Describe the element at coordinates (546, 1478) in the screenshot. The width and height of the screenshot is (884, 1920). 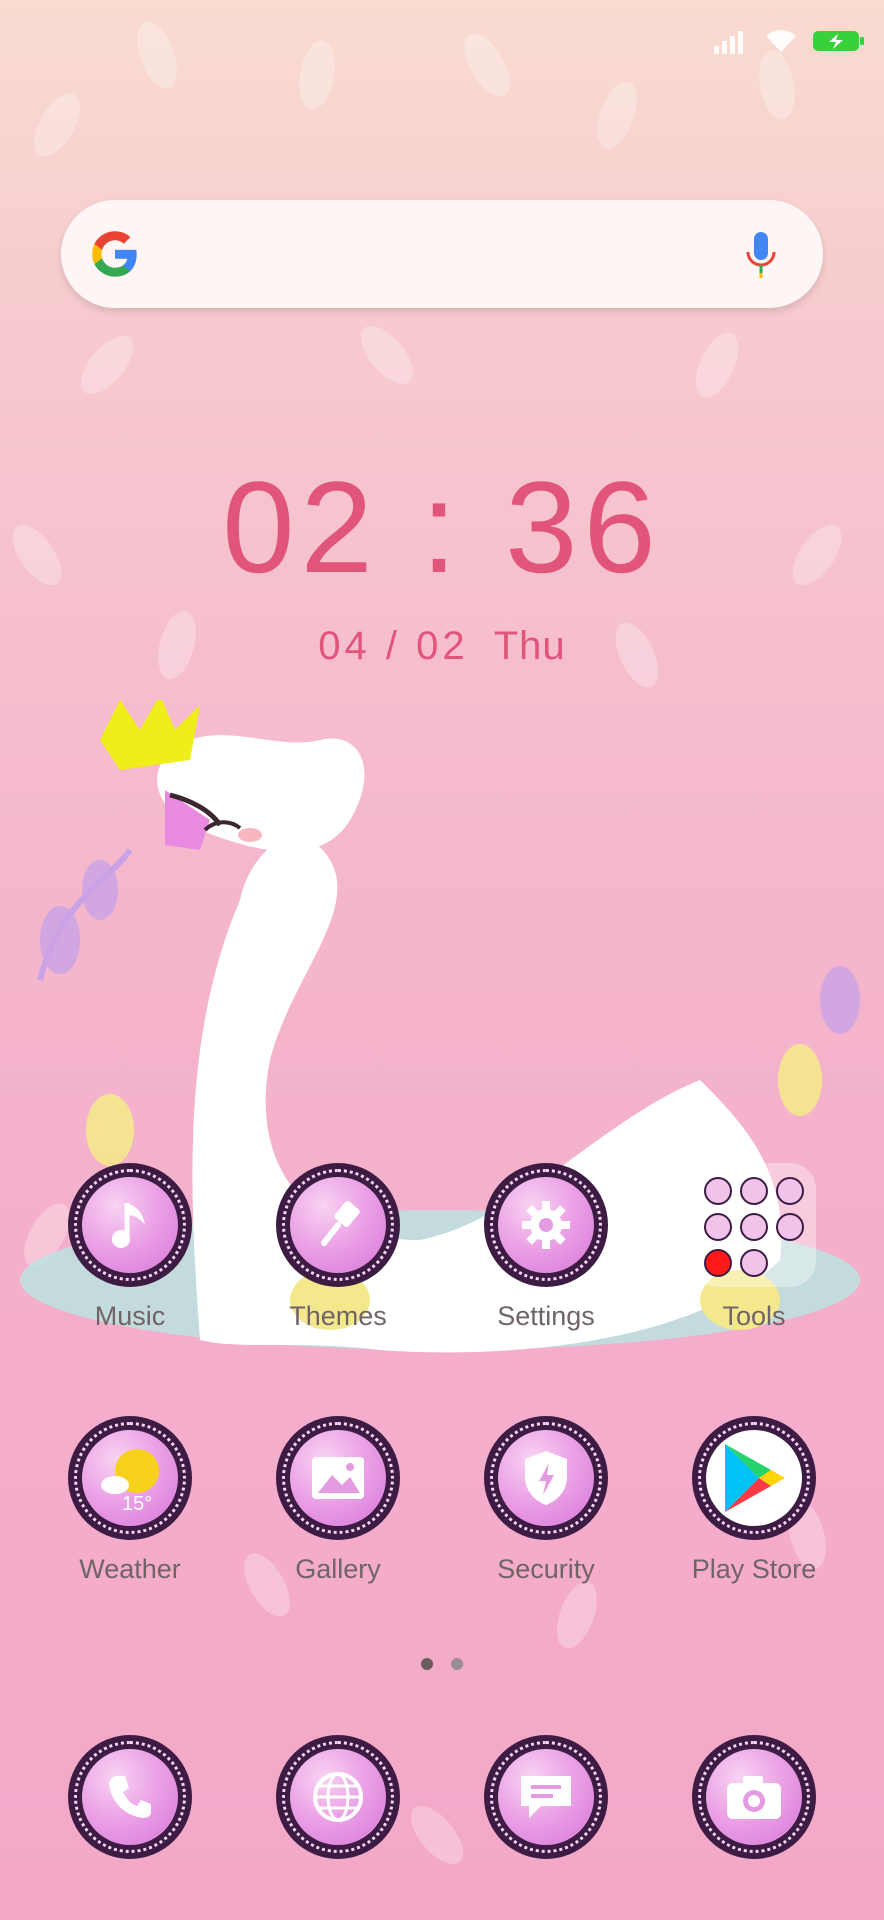
I see `shield-icon` at that location.